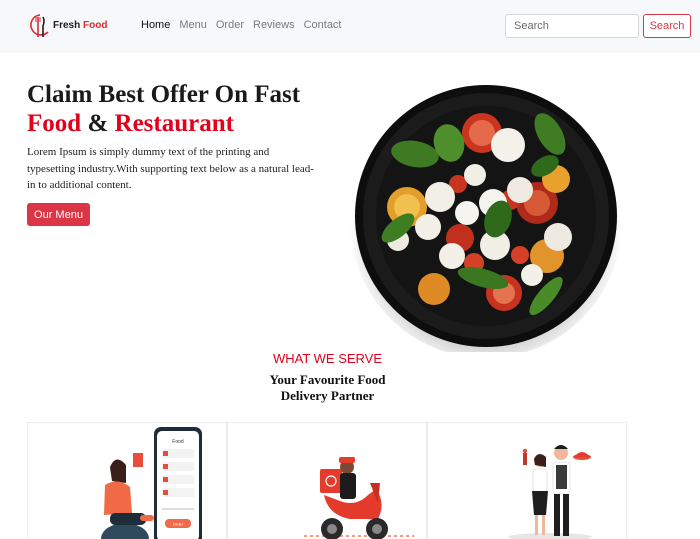 The image size is (700, 539). Describe the element at coordinates (174, 123) in the screenshot. I see `hero-title-word-restaurant: Restaurant` at that location.